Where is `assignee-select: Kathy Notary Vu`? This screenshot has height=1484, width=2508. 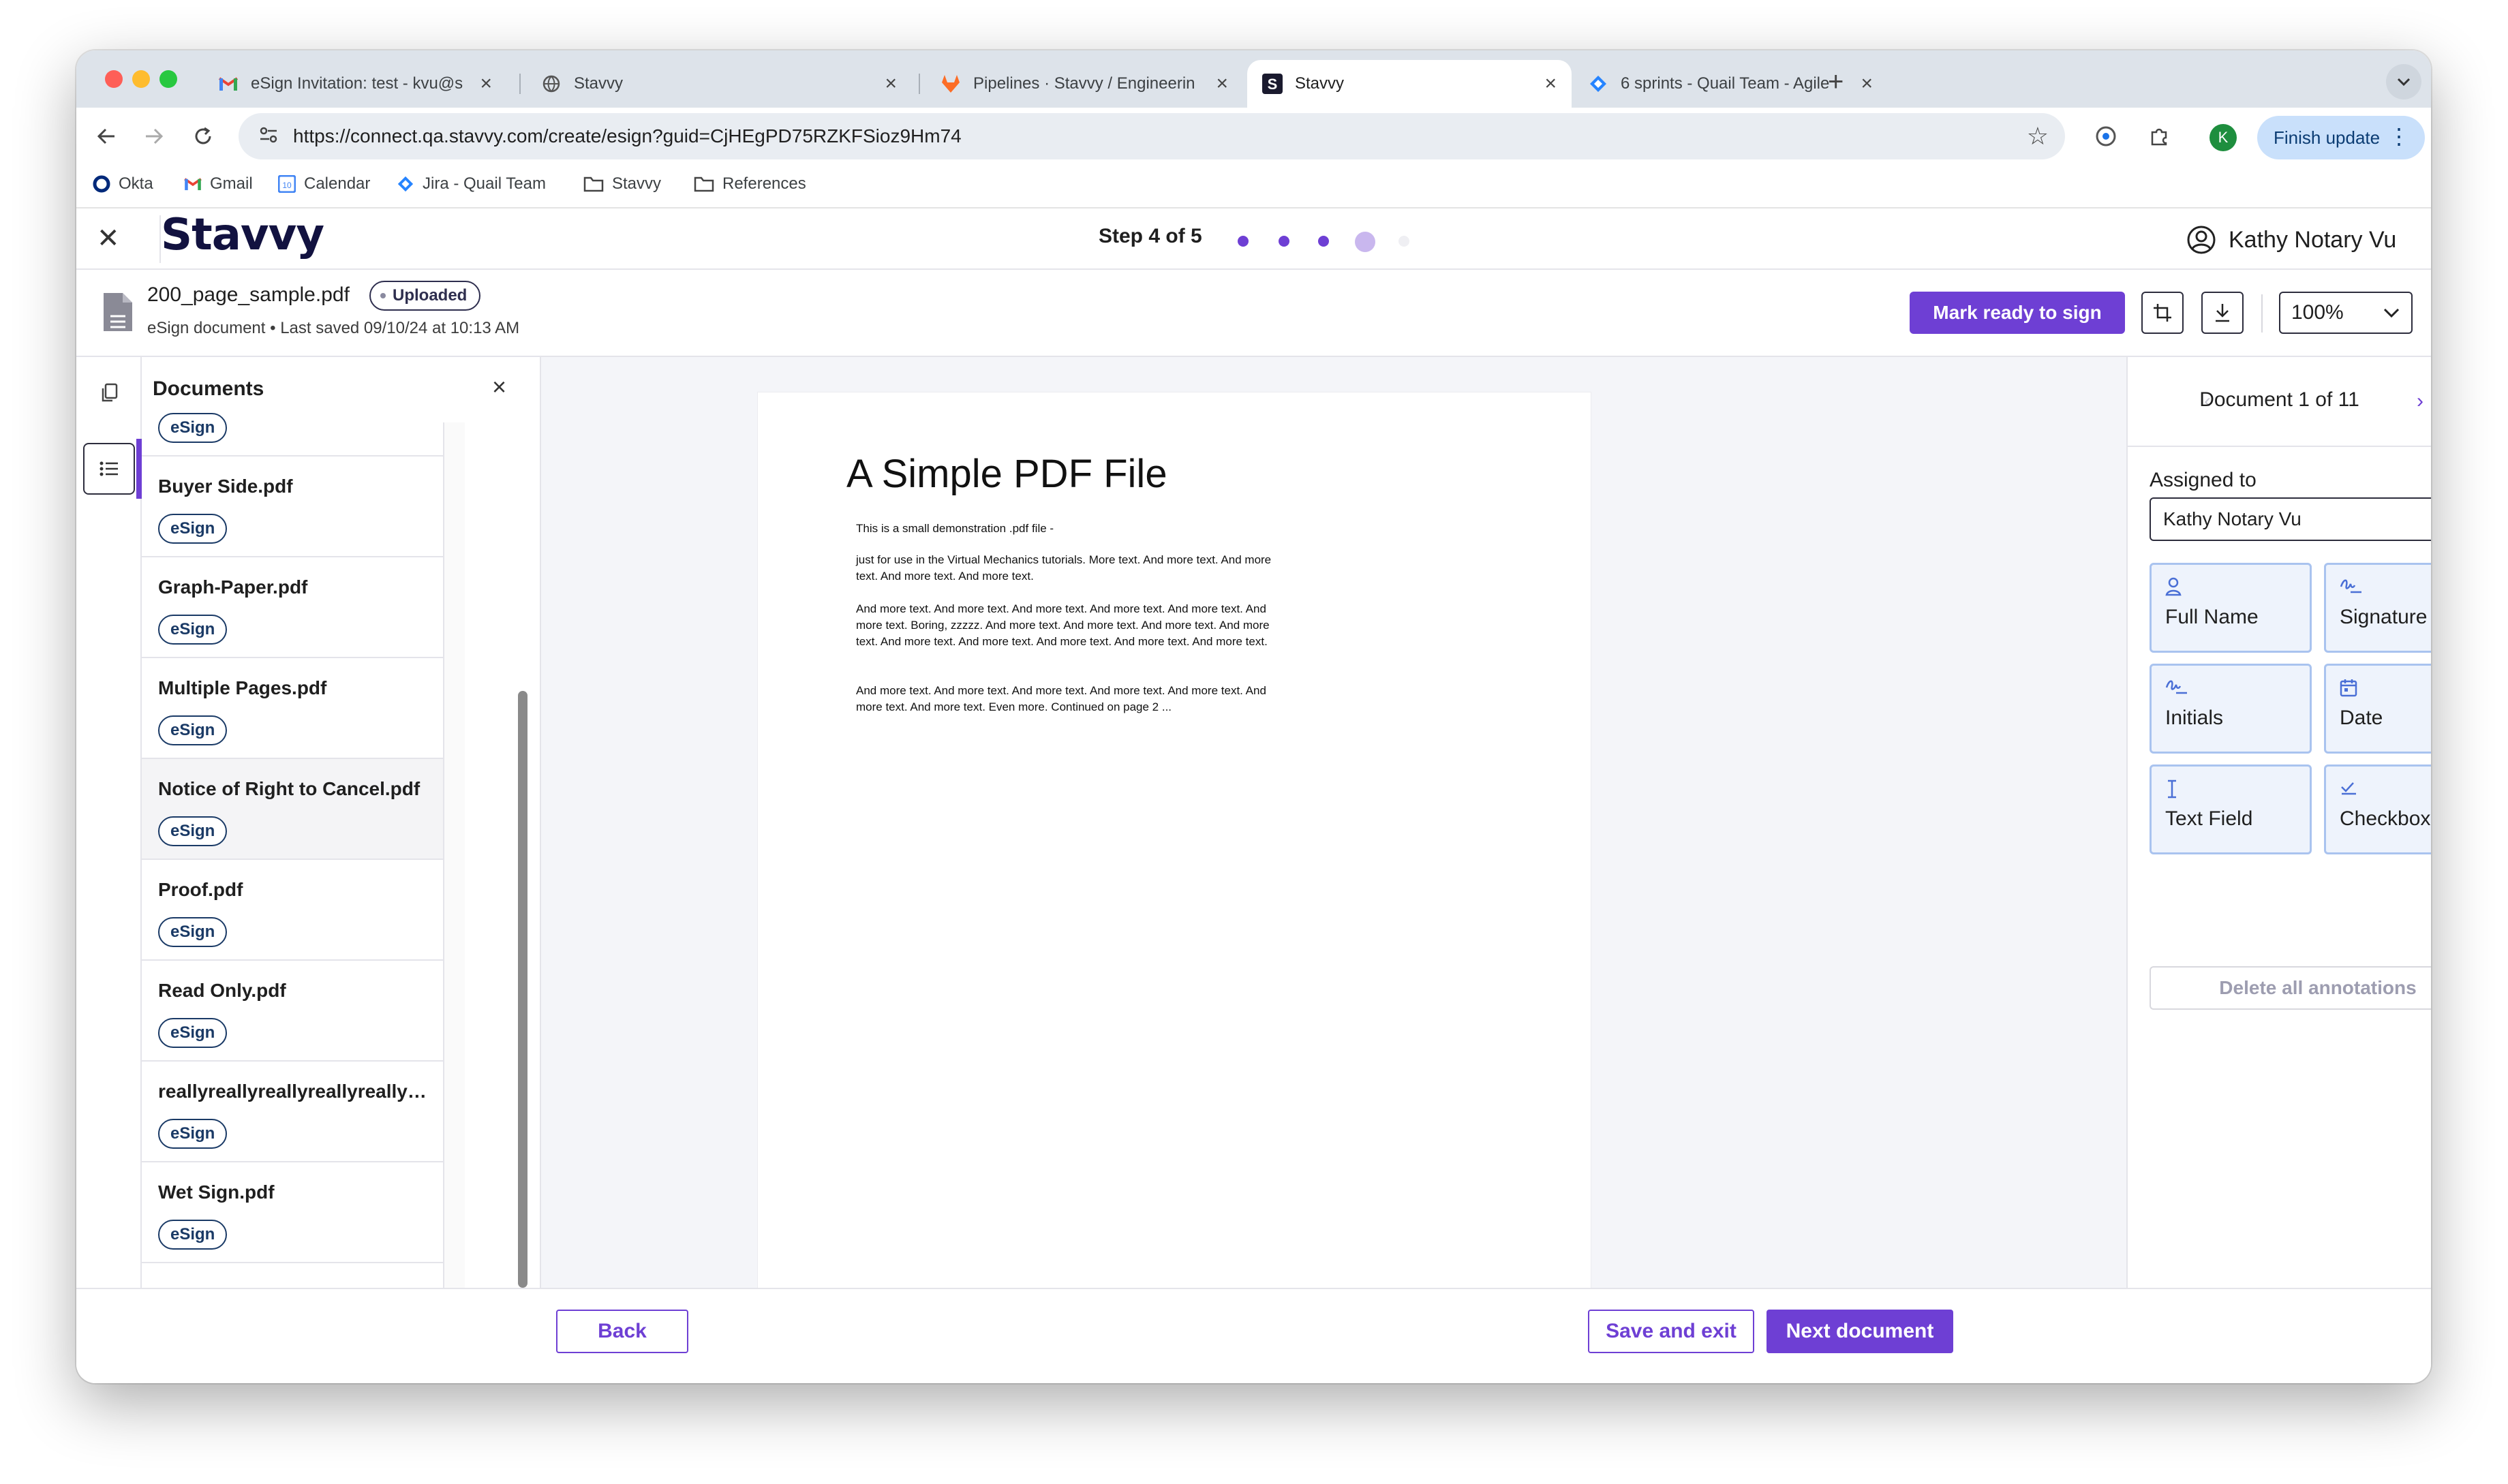
assignee-select: Kathy Notary Vu is located at coordinates (2290, 519).